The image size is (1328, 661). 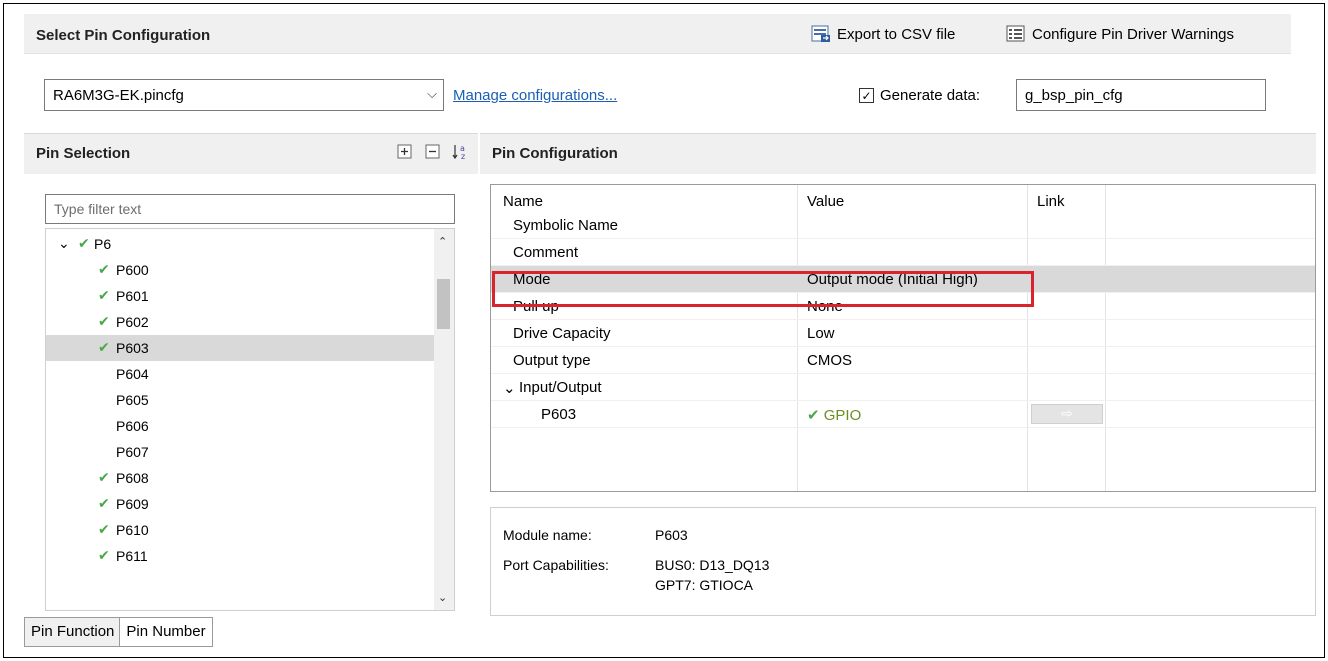 What do you see at coordinates (1133, 34) in the screenshot?
I see `configure-warnings-label: Configure Pin Driver Warnings` at bounding box center [1133, 34].